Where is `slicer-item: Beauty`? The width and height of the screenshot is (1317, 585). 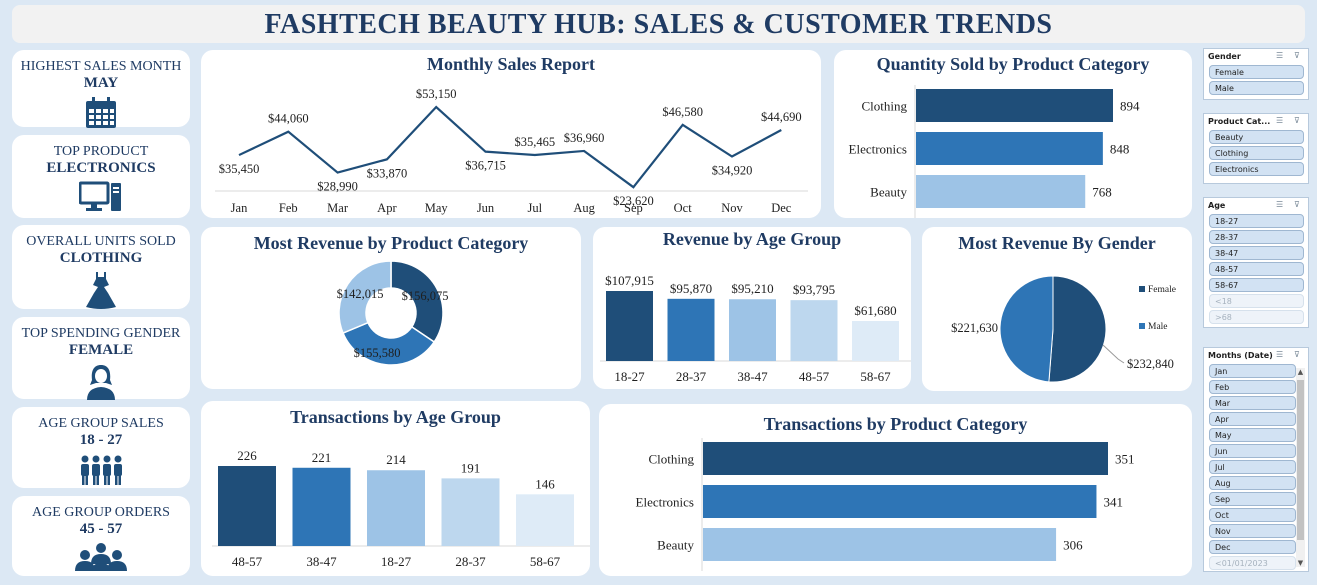 slicer-item: Beauty is located at coordinates (1256, 137).